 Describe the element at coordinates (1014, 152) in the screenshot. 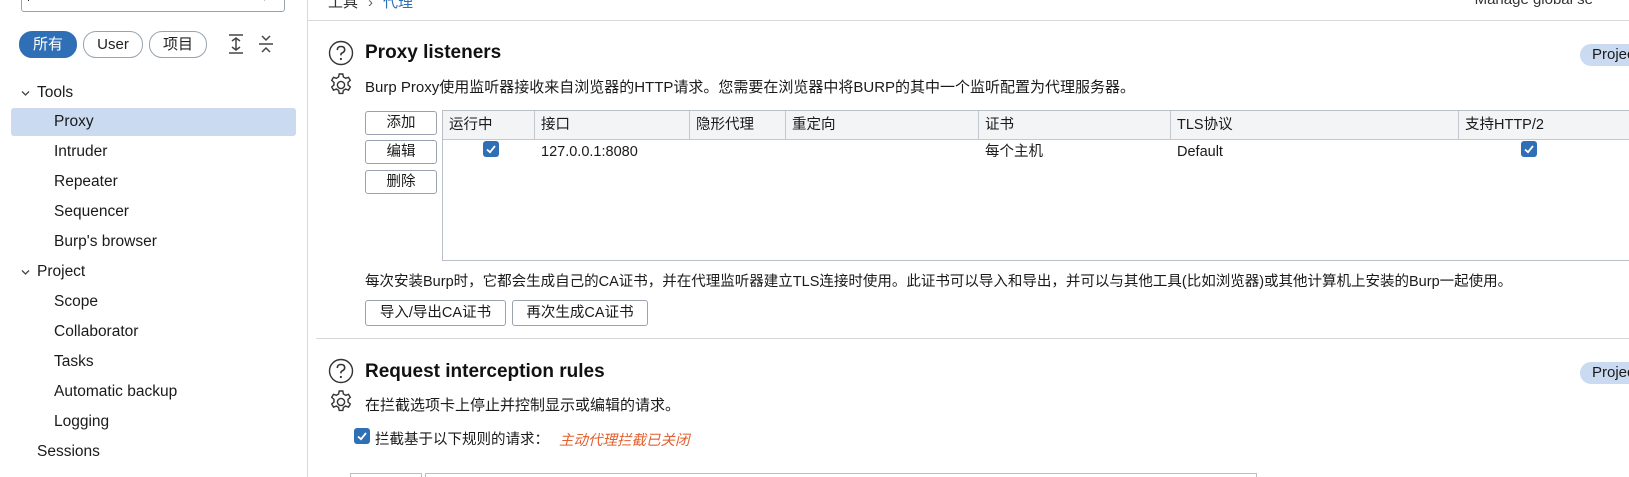

I see `certificate-cell: 每个主机` at that location.